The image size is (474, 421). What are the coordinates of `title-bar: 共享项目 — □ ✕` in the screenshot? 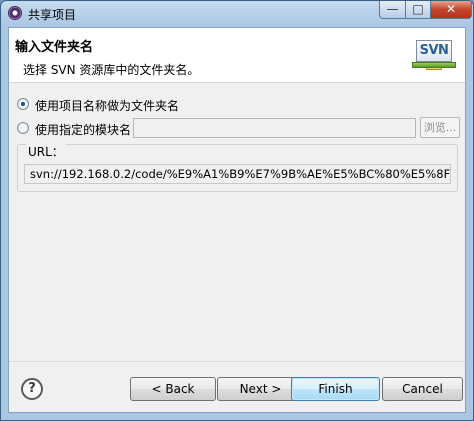 It's located at (237, 14).